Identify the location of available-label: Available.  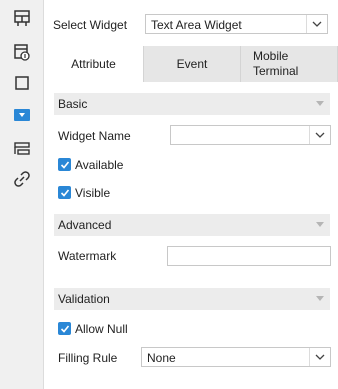
(99, 165).